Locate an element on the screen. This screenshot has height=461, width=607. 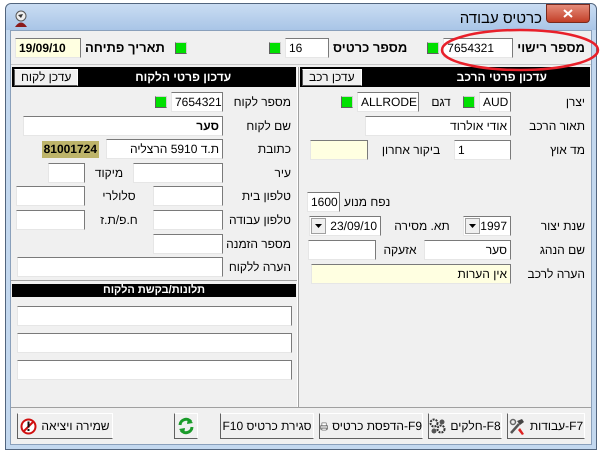
input-field: 16 is located at coordinates (306, 48).